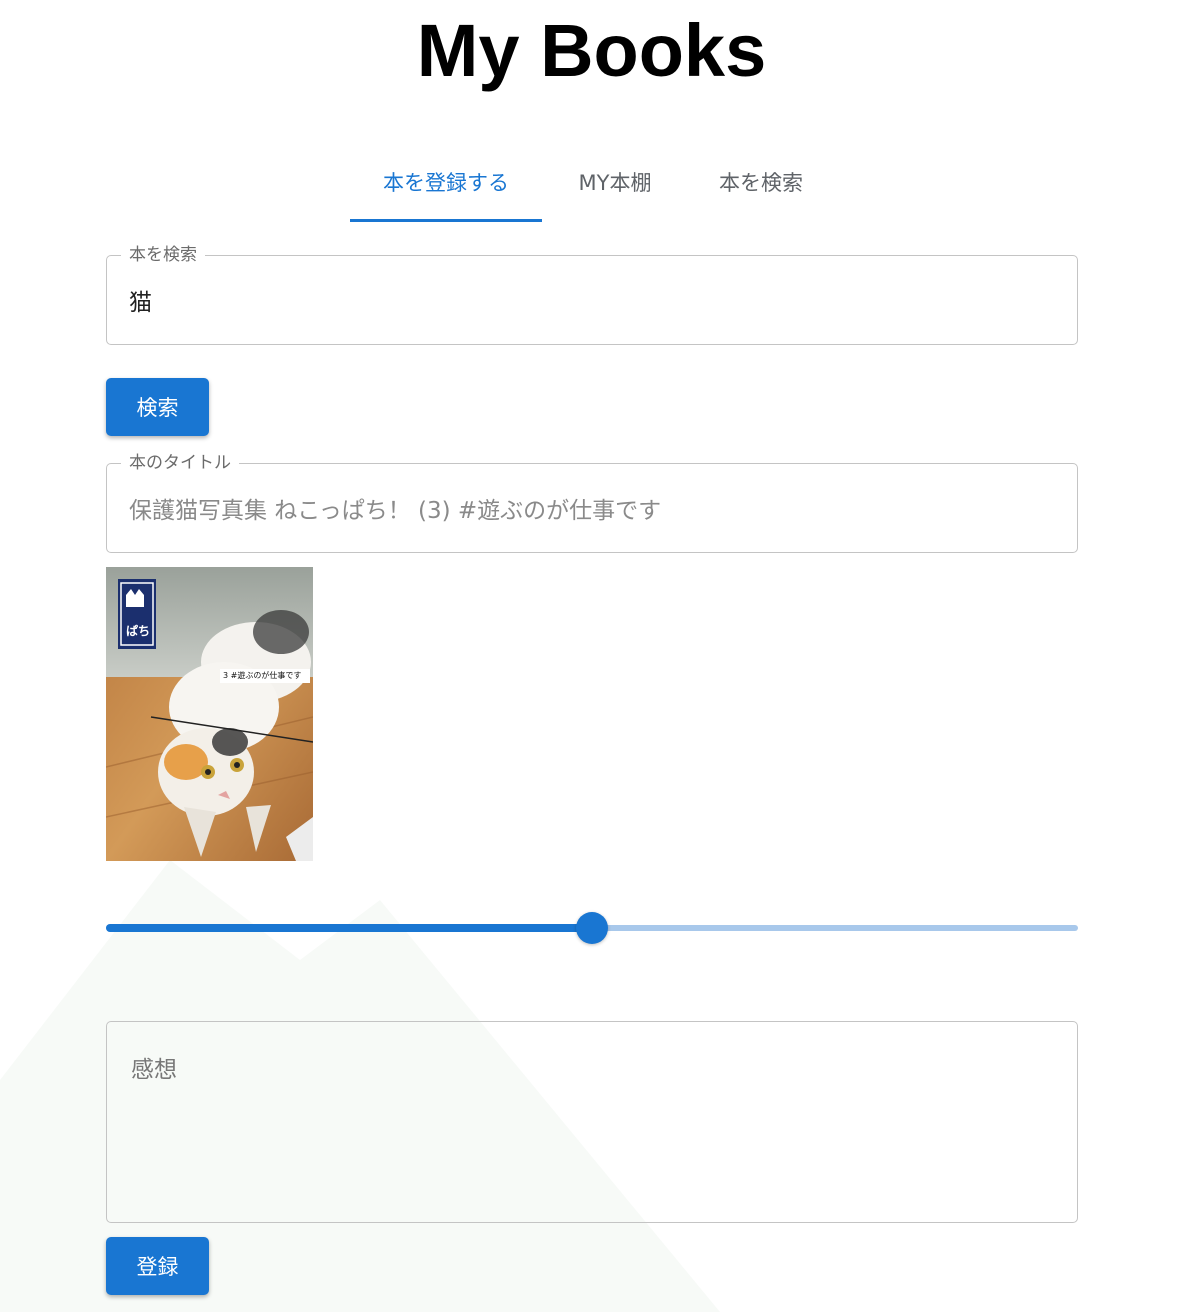 The image size is (1200, 1312). I want to click on book-cover-image: ぱち 3 #遊ぶのが仕事です, so click(209, 714).